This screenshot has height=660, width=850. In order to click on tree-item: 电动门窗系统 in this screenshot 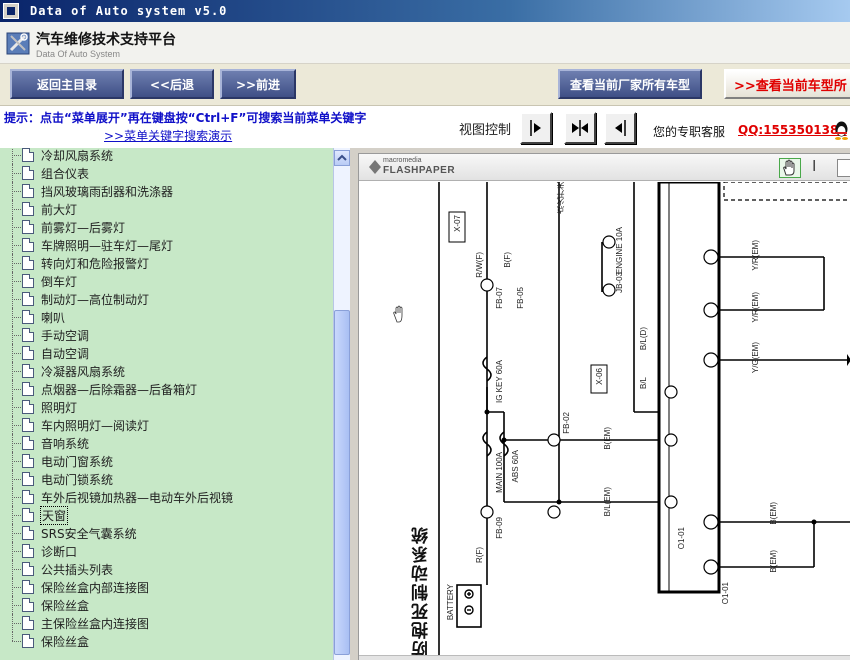, I will do `click(166, 461)`.